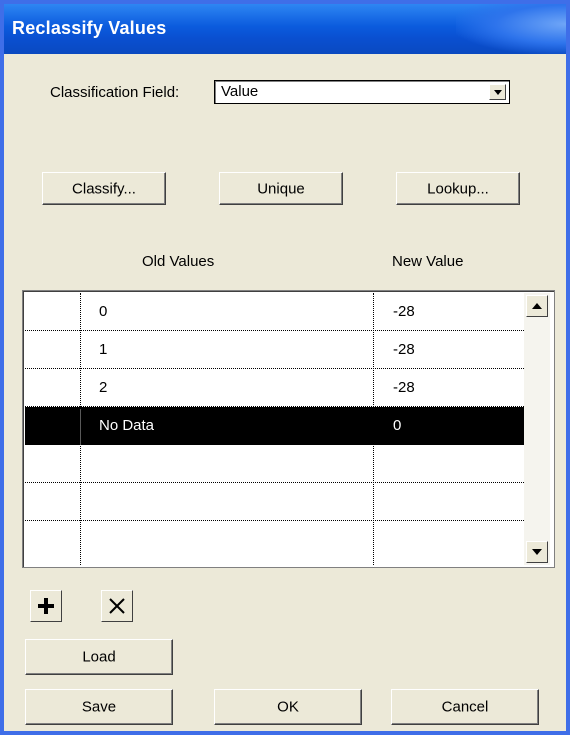 This screenshot has height=742, width=578. What do you see at coordinates (80, 427) in the screenshot?
I see `selection-divider` at bounding box center [80, 427].